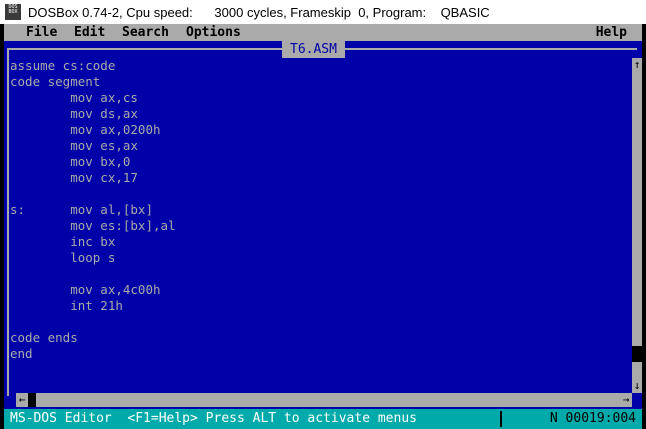 This screenshot has height=429, width=646. Describe the element at coordinates (13, 12) in the screenshot. I see `dosbox-icon: DOS BOX` at that location.